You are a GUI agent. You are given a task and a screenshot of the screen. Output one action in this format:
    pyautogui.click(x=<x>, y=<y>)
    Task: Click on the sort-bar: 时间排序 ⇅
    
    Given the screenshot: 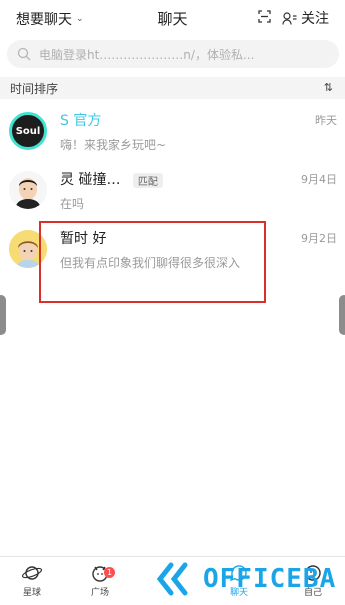 What is the action you would take?
    pyautogui.click(x=172, y=88)
    